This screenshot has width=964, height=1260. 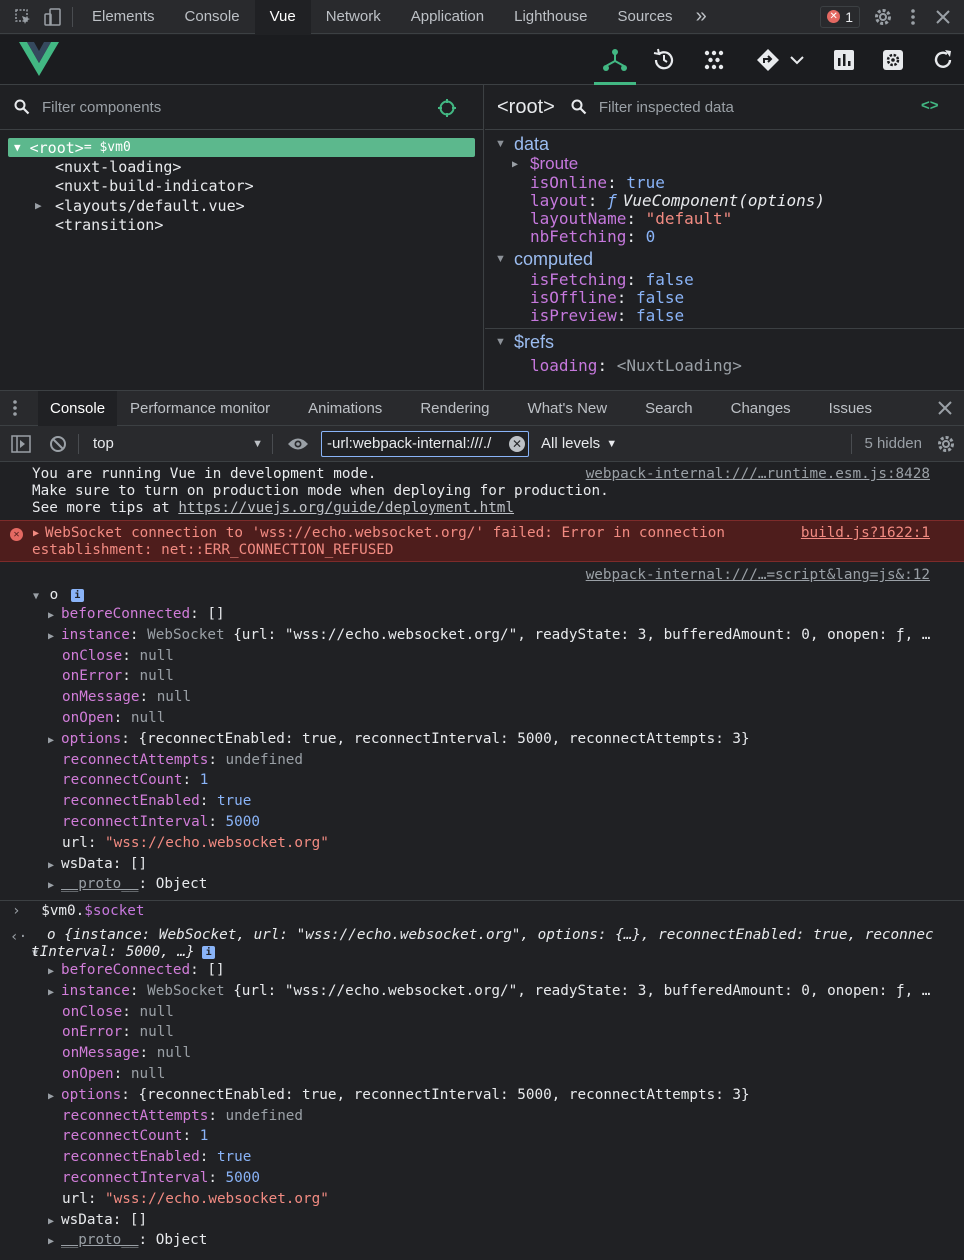 What do you see at coordinates (945, 408) in the screenshot?
I see `close-drawer-icon` at bounding box center [945, 408].